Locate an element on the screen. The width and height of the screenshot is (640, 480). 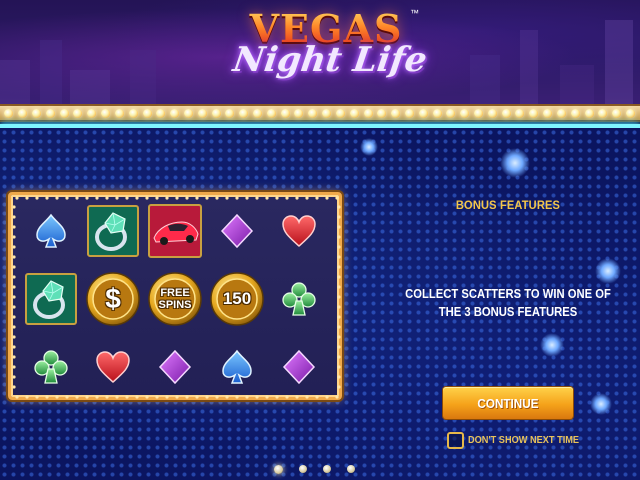
dont-show-checkbox is located at coordinates (455, 440).